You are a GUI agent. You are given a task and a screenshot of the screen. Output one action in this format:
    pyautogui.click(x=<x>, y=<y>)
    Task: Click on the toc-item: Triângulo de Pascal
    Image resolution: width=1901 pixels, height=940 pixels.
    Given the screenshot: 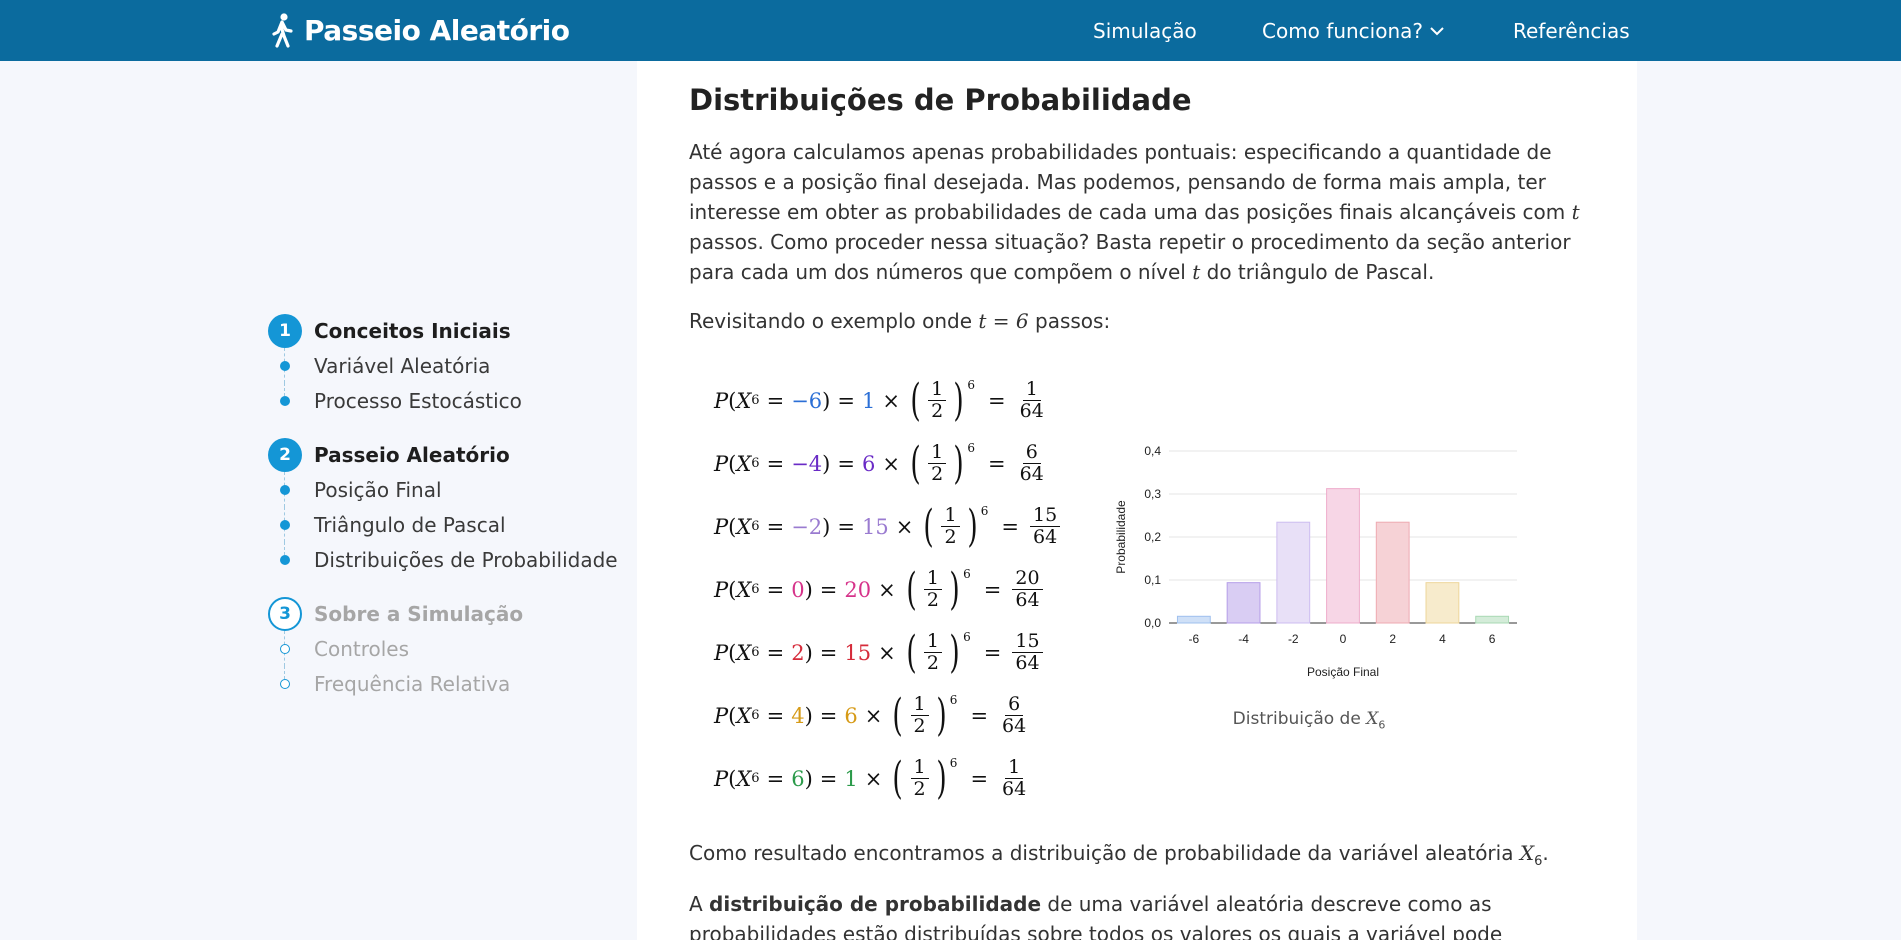 What is the action you would take?
    pyautogui.click(x=448, y=524)
    